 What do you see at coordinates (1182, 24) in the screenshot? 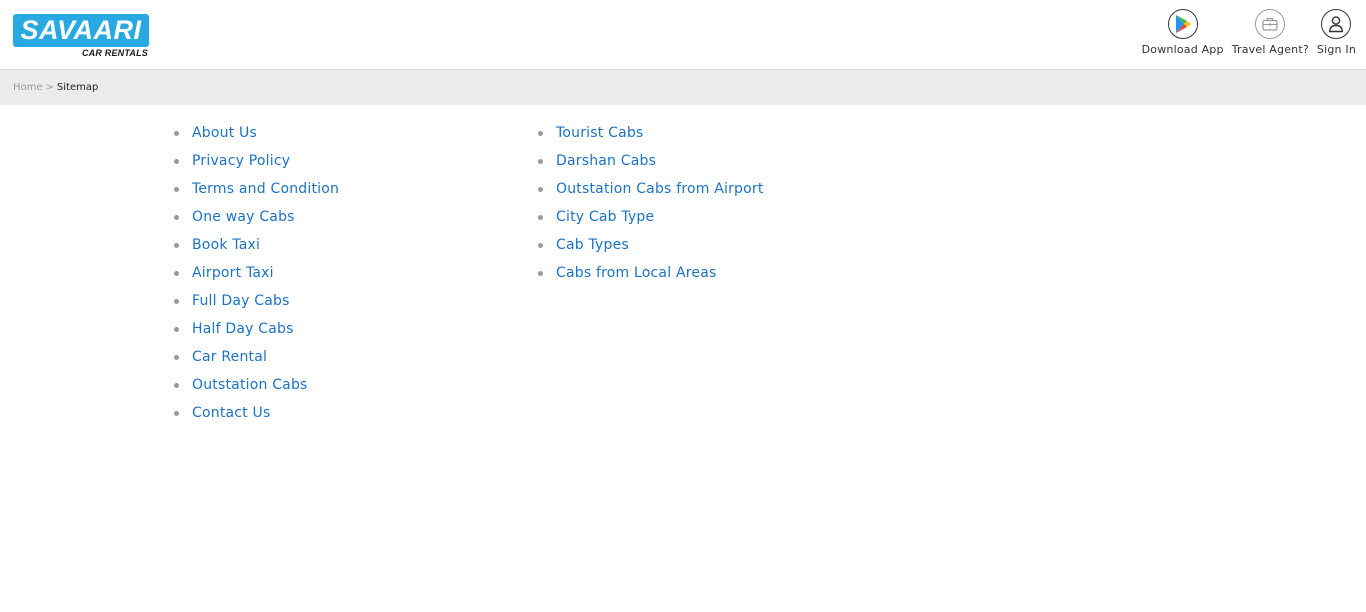
I see `play-store-icon` at bounding box center [1182, 24].